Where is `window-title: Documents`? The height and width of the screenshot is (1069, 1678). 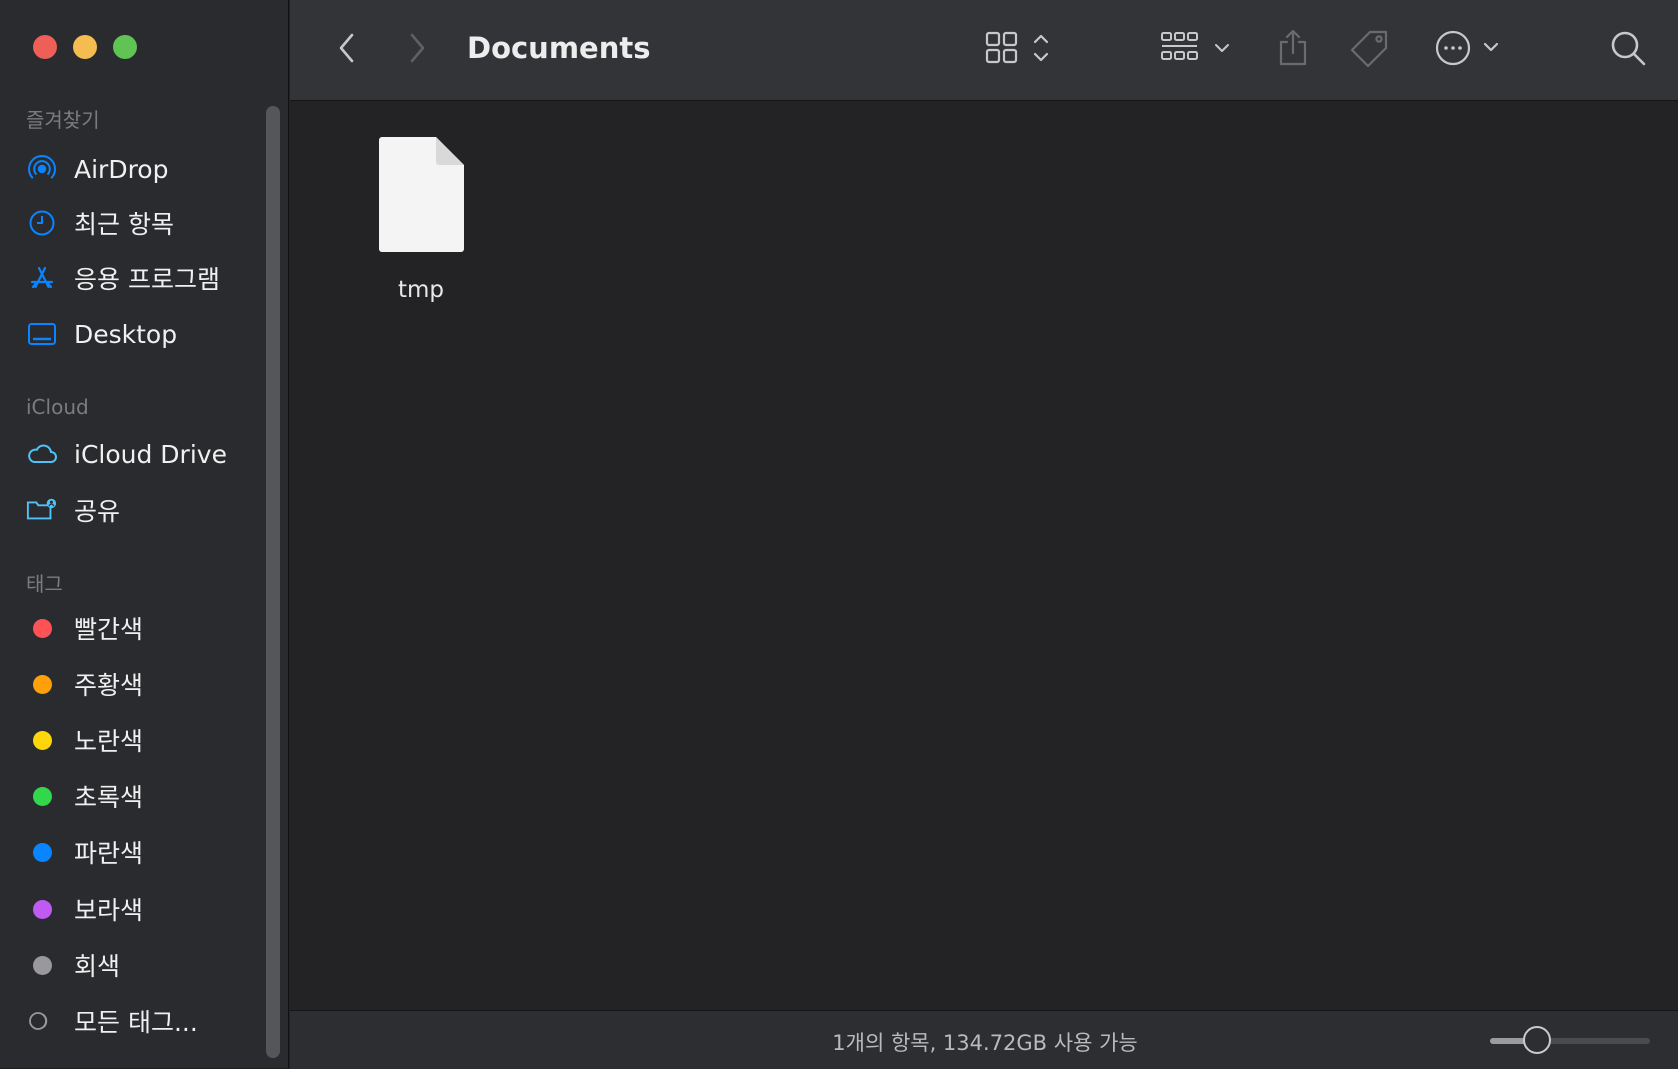
window-title: Documents is located at coordinates (559, 48).